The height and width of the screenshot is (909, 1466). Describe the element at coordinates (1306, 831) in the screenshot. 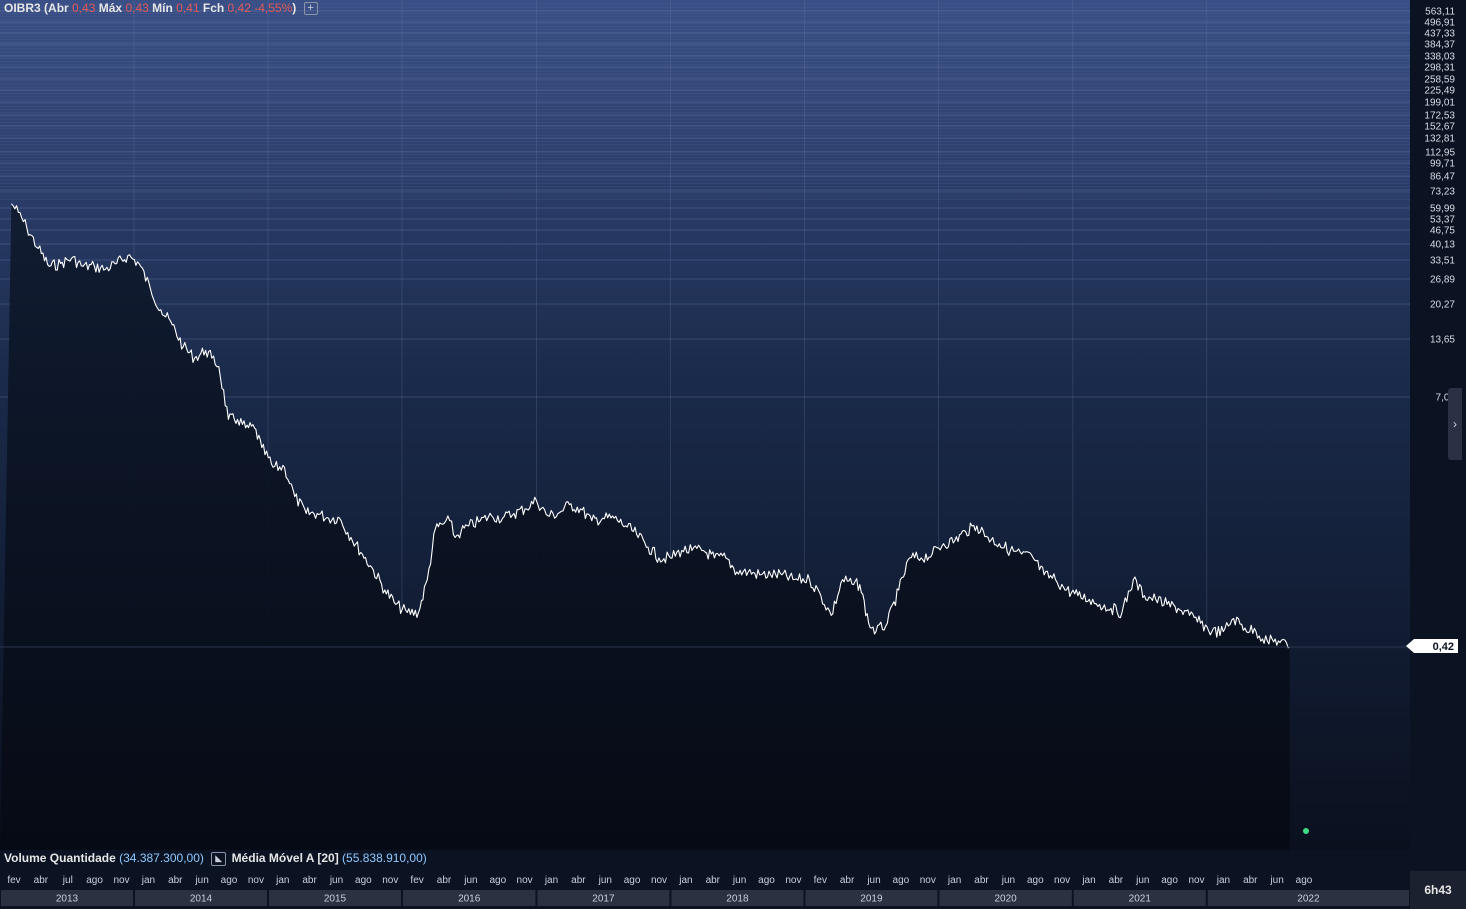

I see `volume-dot` at that location.